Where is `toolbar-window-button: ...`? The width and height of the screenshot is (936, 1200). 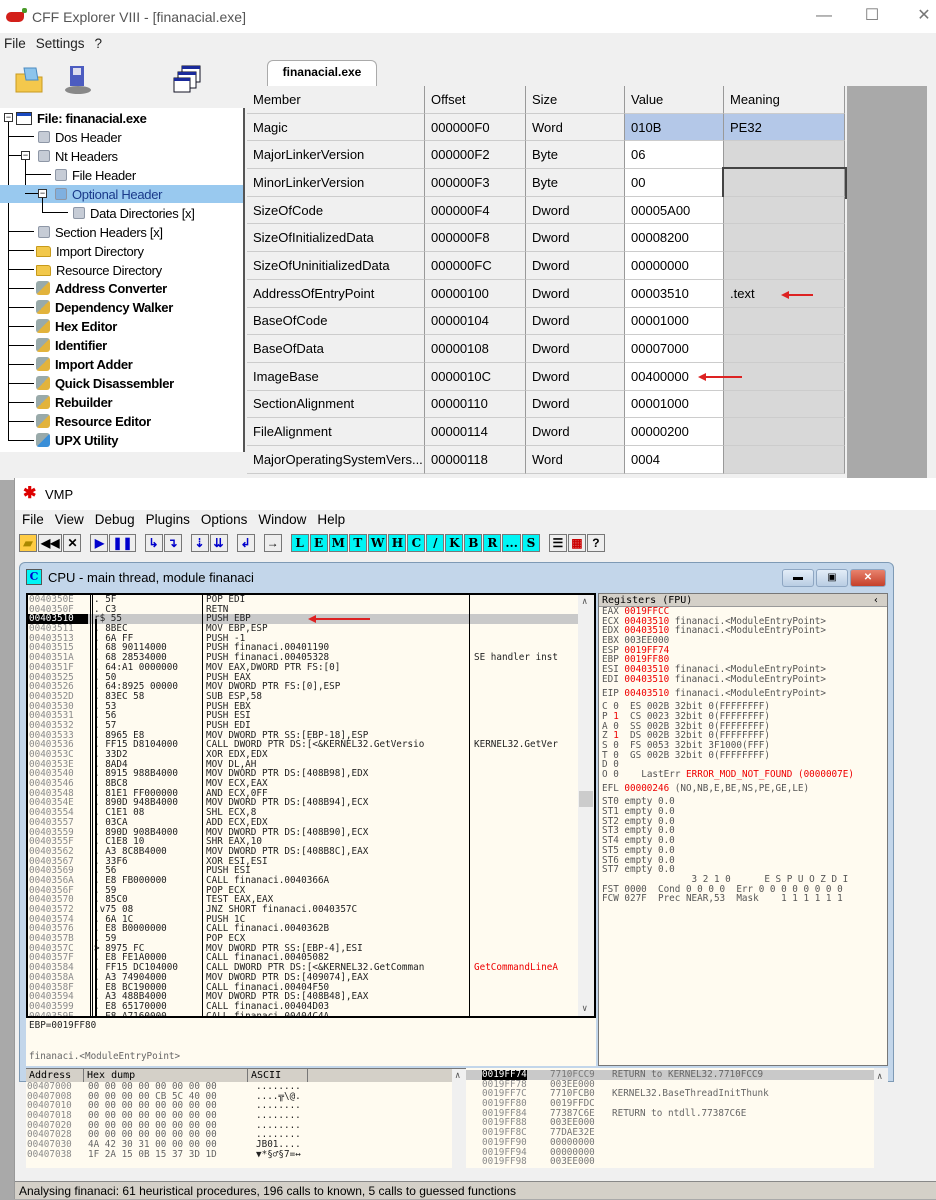
toolbar-window-button: ... is located at coordinates (511, 543).